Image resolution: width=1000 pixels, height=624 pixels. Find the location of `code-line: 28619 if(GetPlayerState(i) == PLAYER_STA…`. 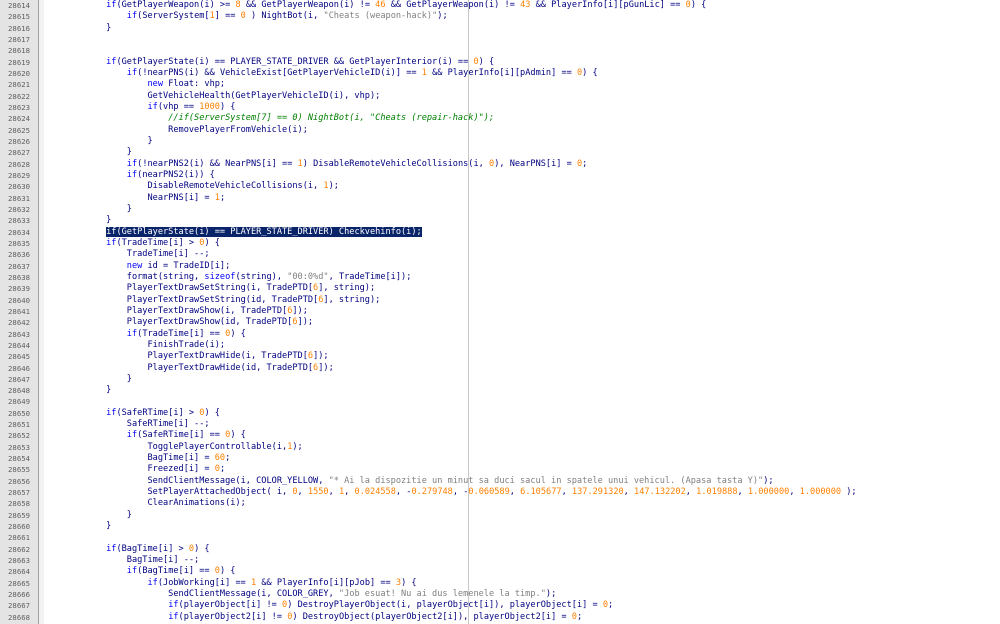

code-line: 28619 if(GetPlayerState(i) == PLAYER_STA… is located at coordinates (500, 62).